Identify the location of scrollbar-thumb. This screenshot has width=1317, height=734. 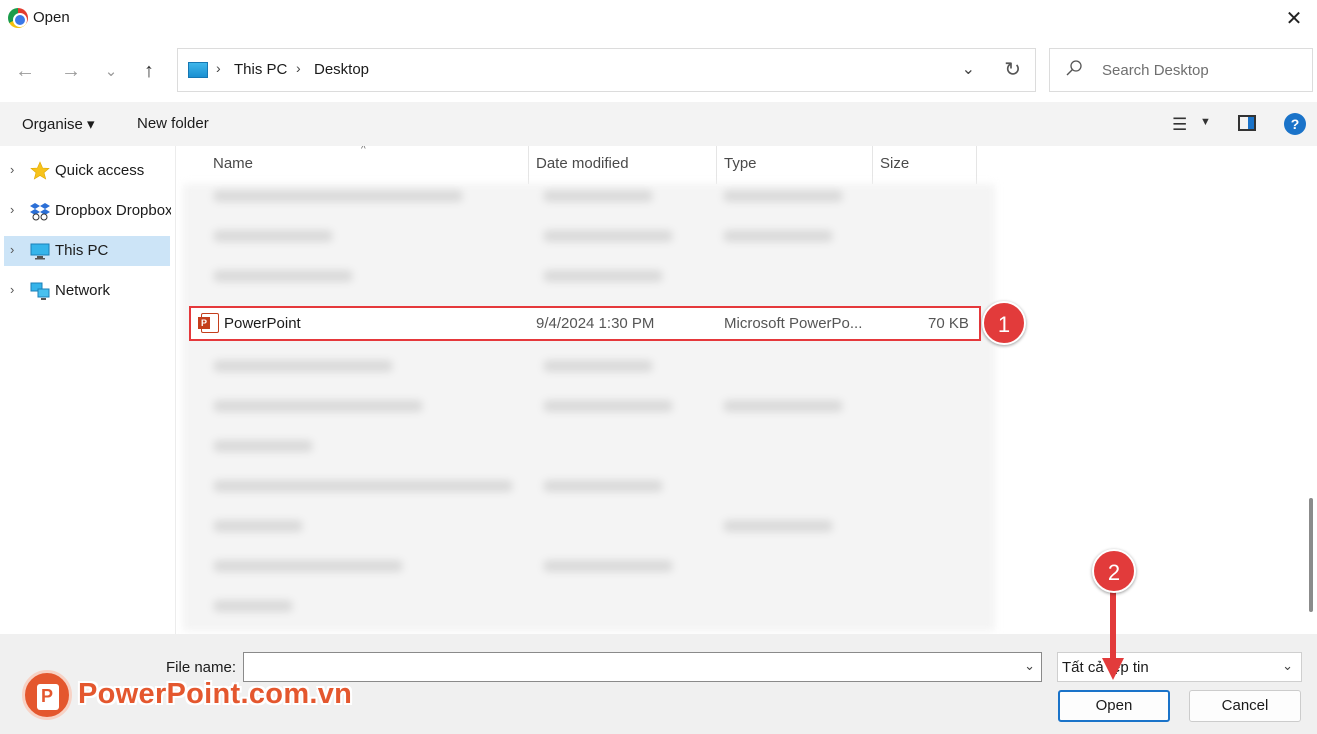
(1311, 555).